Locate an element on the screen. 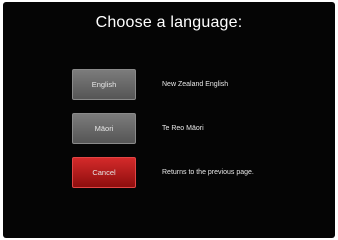 This screenshot has height=240, width=338. maori-button: Māori is located at coordinates (104, 128).